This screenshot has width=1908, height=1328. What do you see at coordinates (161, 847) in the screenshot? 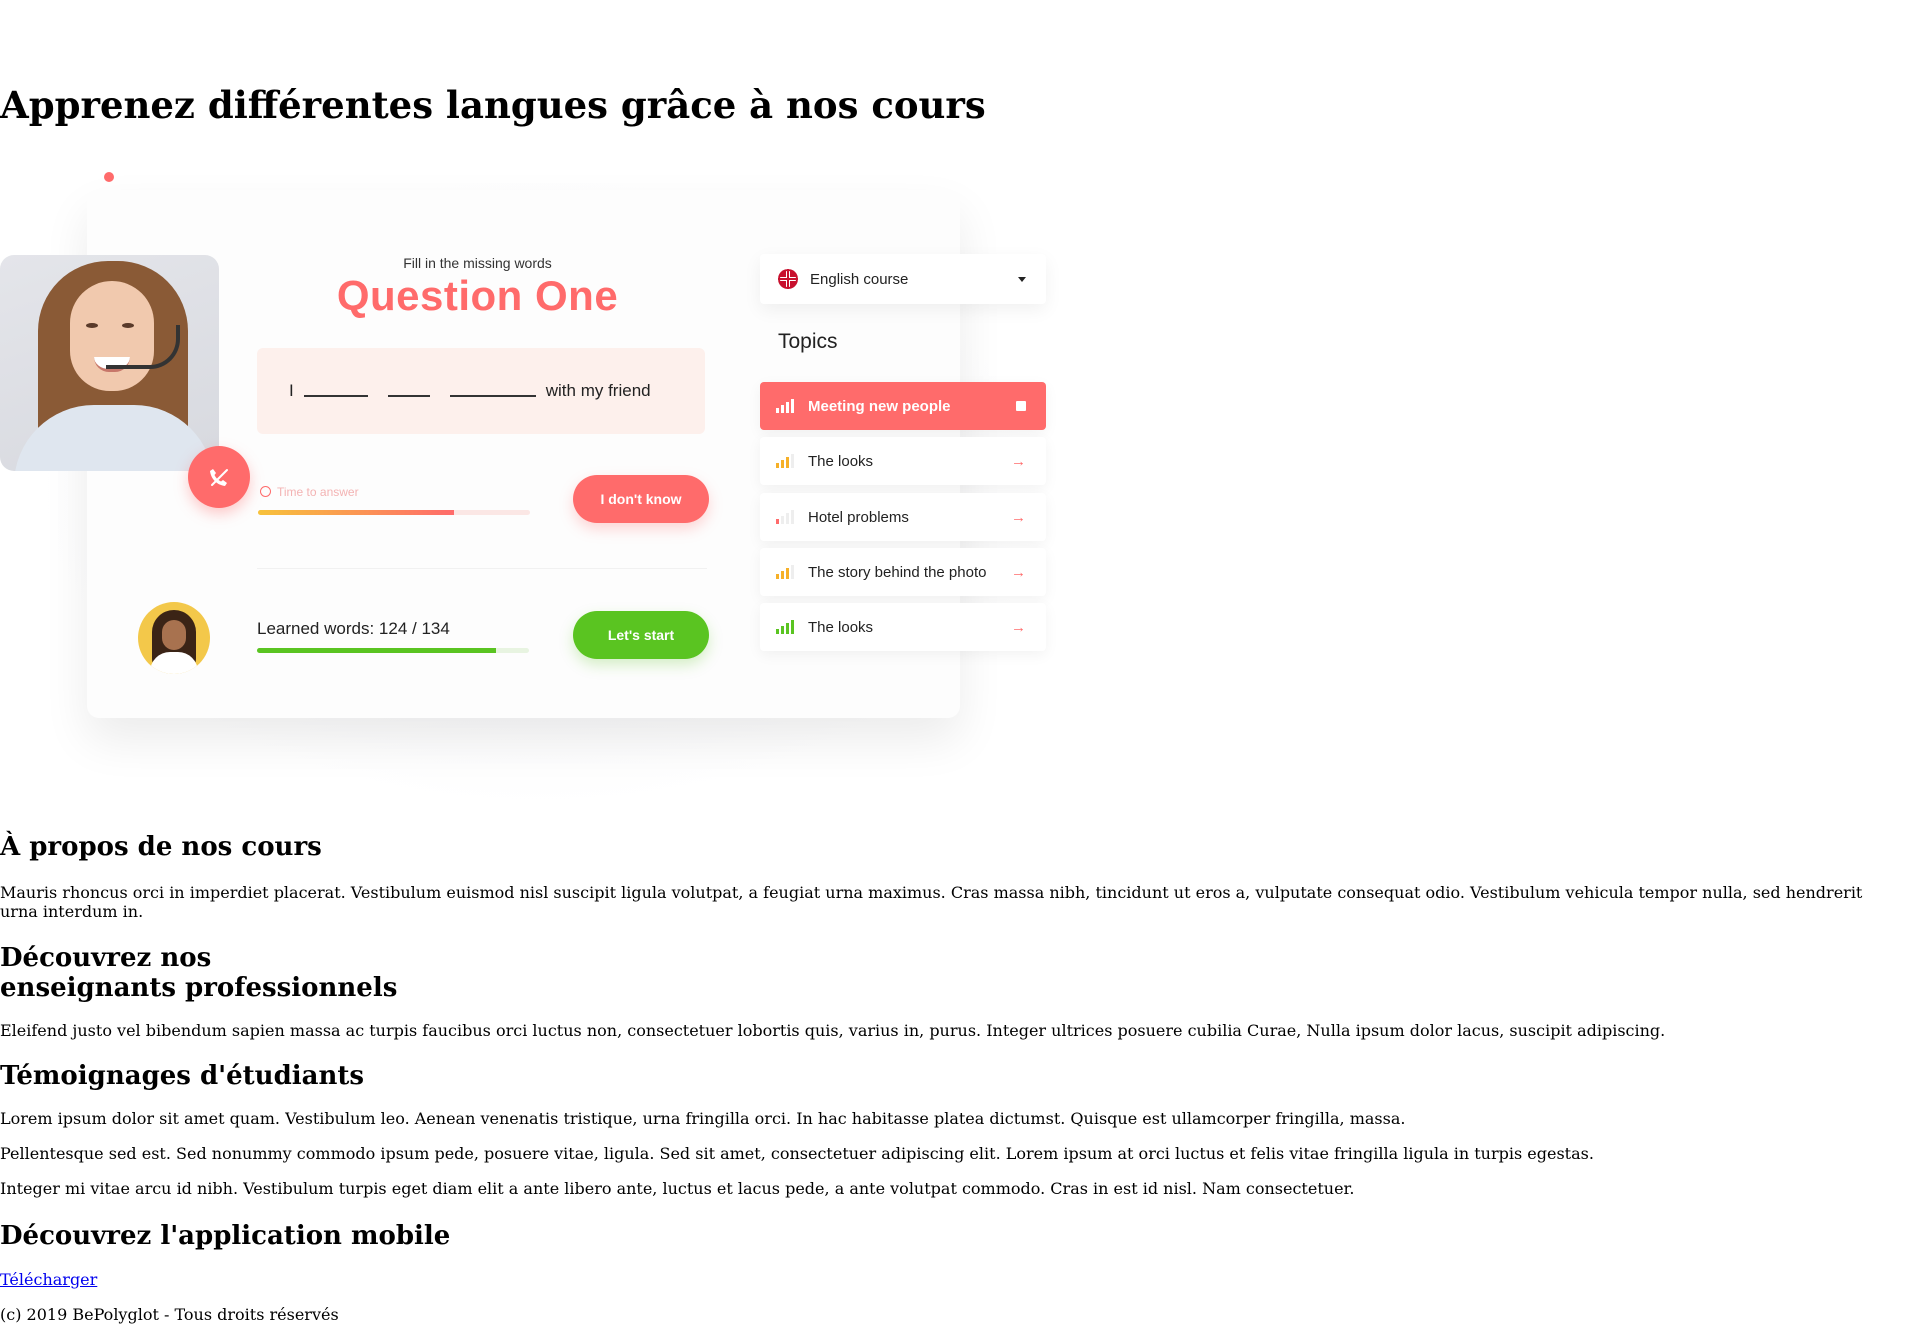
I see `about-title: À propos de nos cours` at bounding box center [161, 847].